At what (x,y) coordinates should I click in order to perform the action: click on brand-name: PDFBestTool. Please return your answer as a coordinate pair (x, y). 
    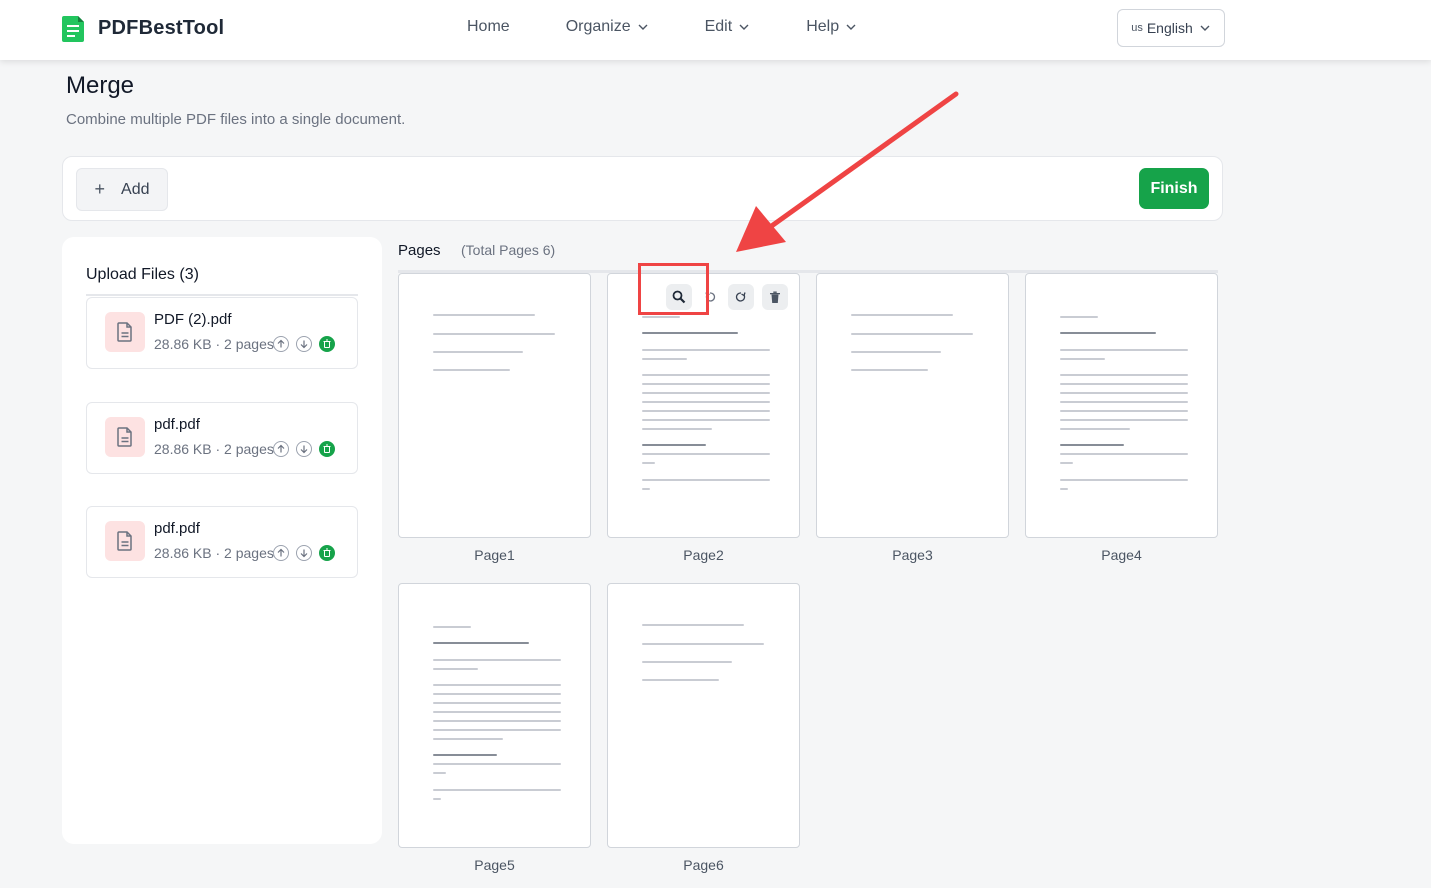
    Looking at the image, I should click on (161, 27).